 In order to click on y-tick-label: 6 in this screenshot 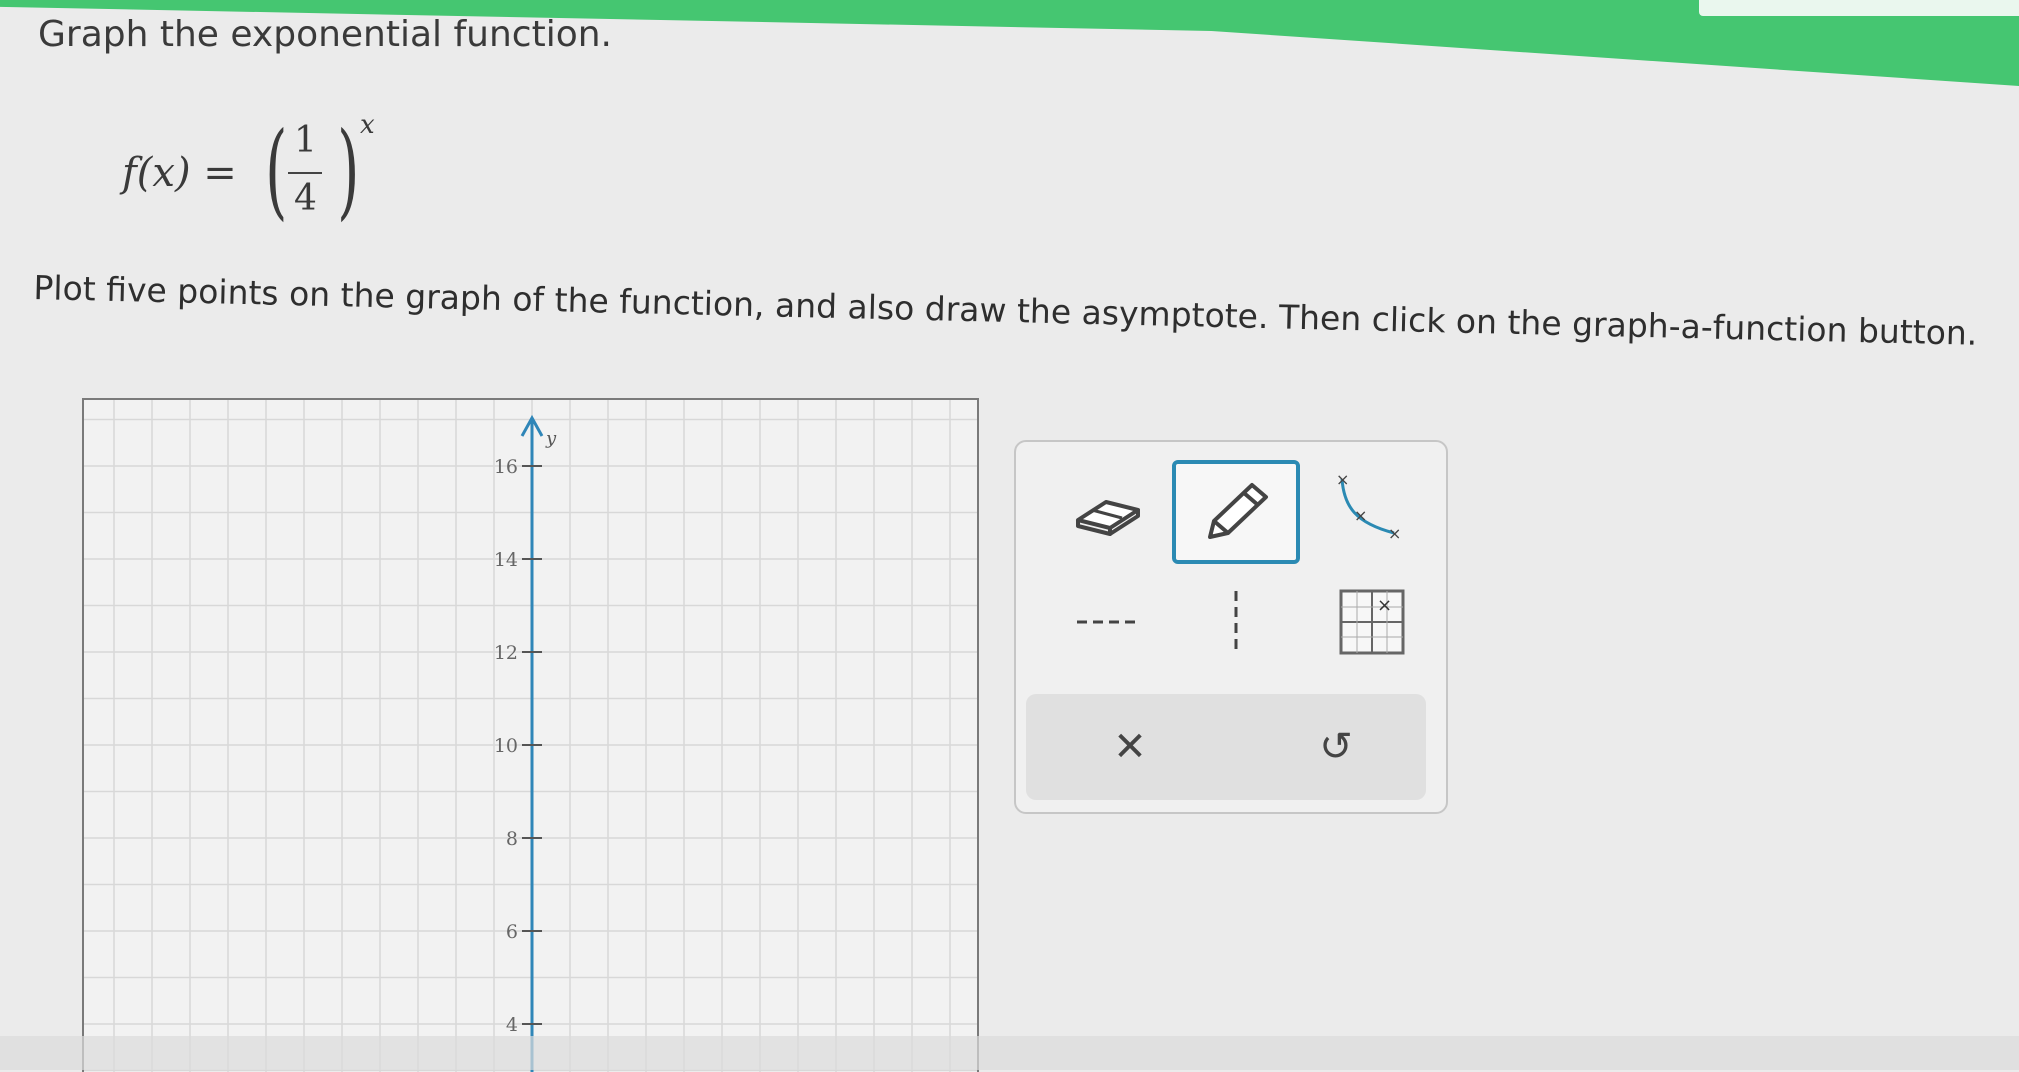, I will do `click(512, 932)`.